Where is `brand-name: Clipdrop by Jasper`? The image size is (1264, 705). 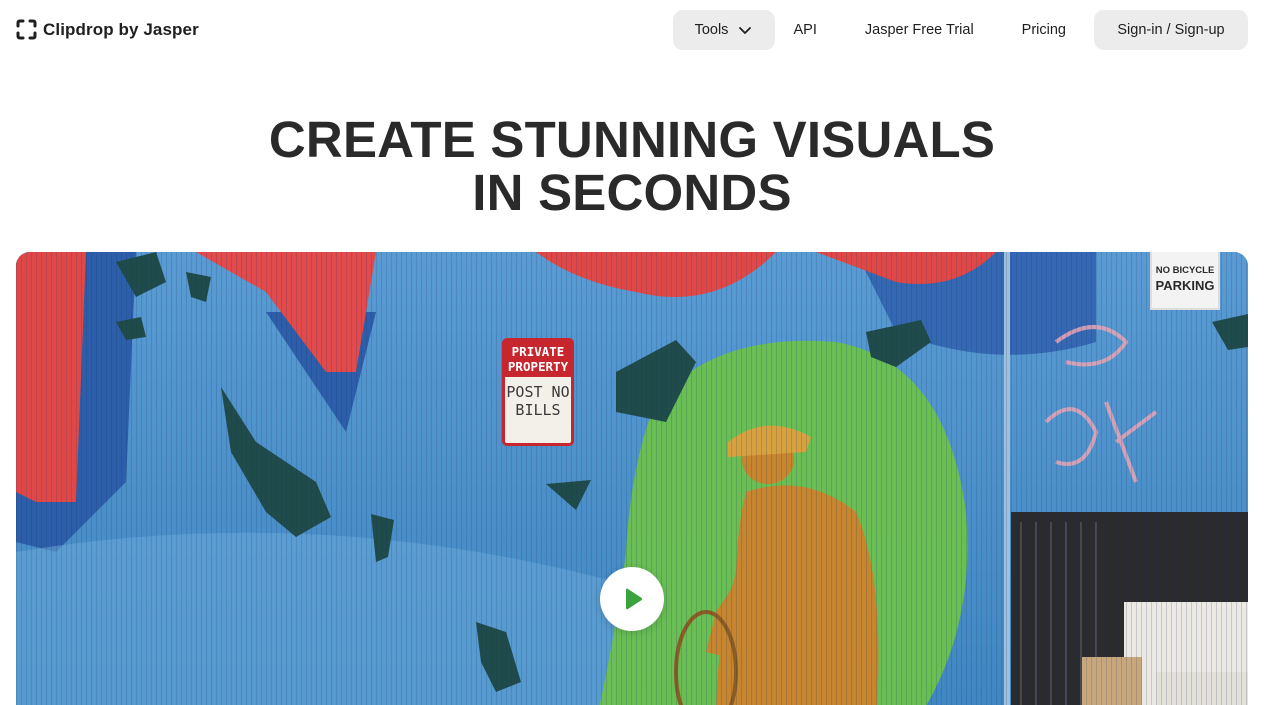 brand-name: Clipdrop by Jasper is located at coordinates (121, 29).